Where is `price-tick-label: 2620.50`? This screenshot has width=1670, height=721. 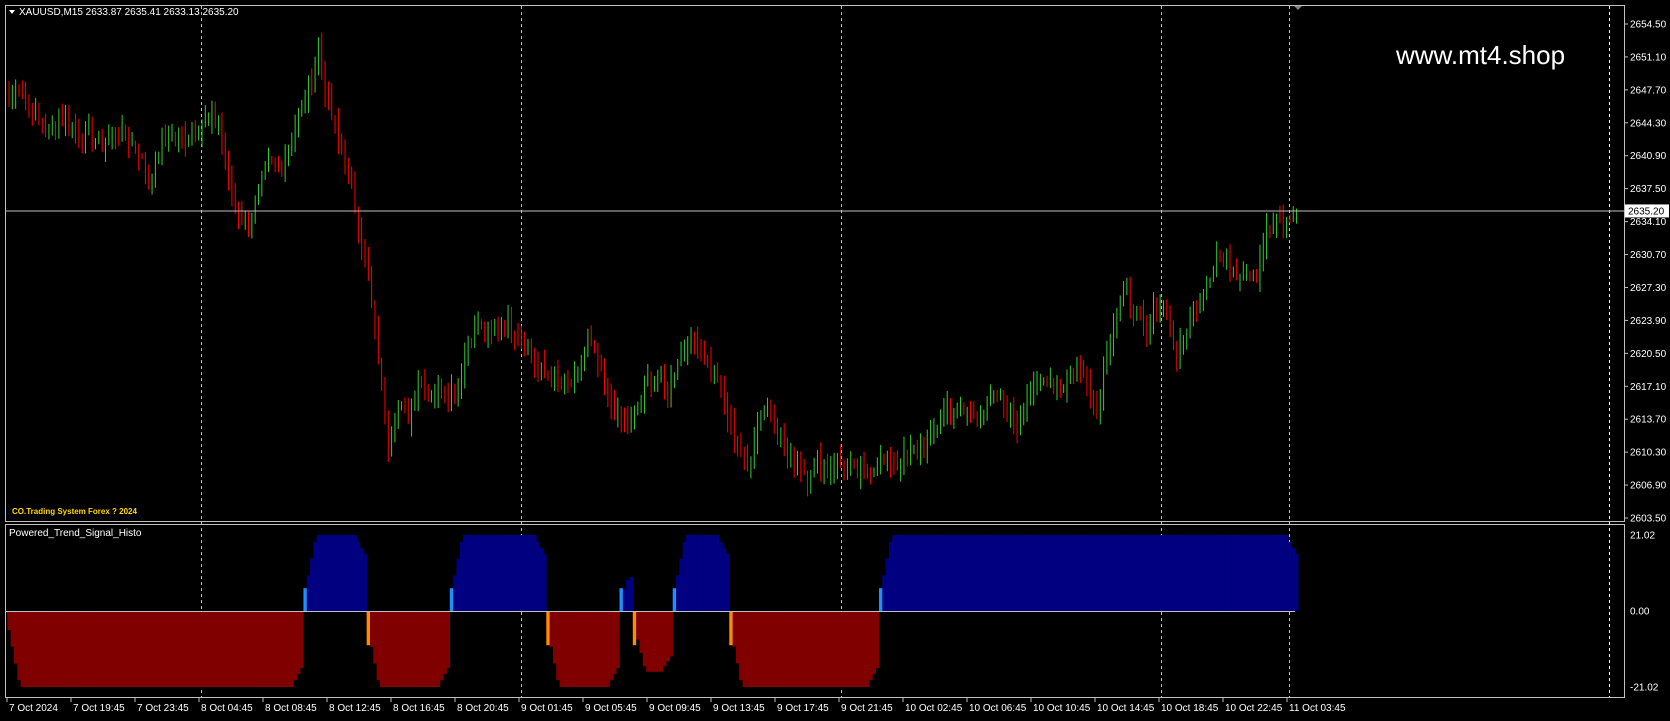 price-tick-label: 2620.50 is located at coordinates (1648, 354).